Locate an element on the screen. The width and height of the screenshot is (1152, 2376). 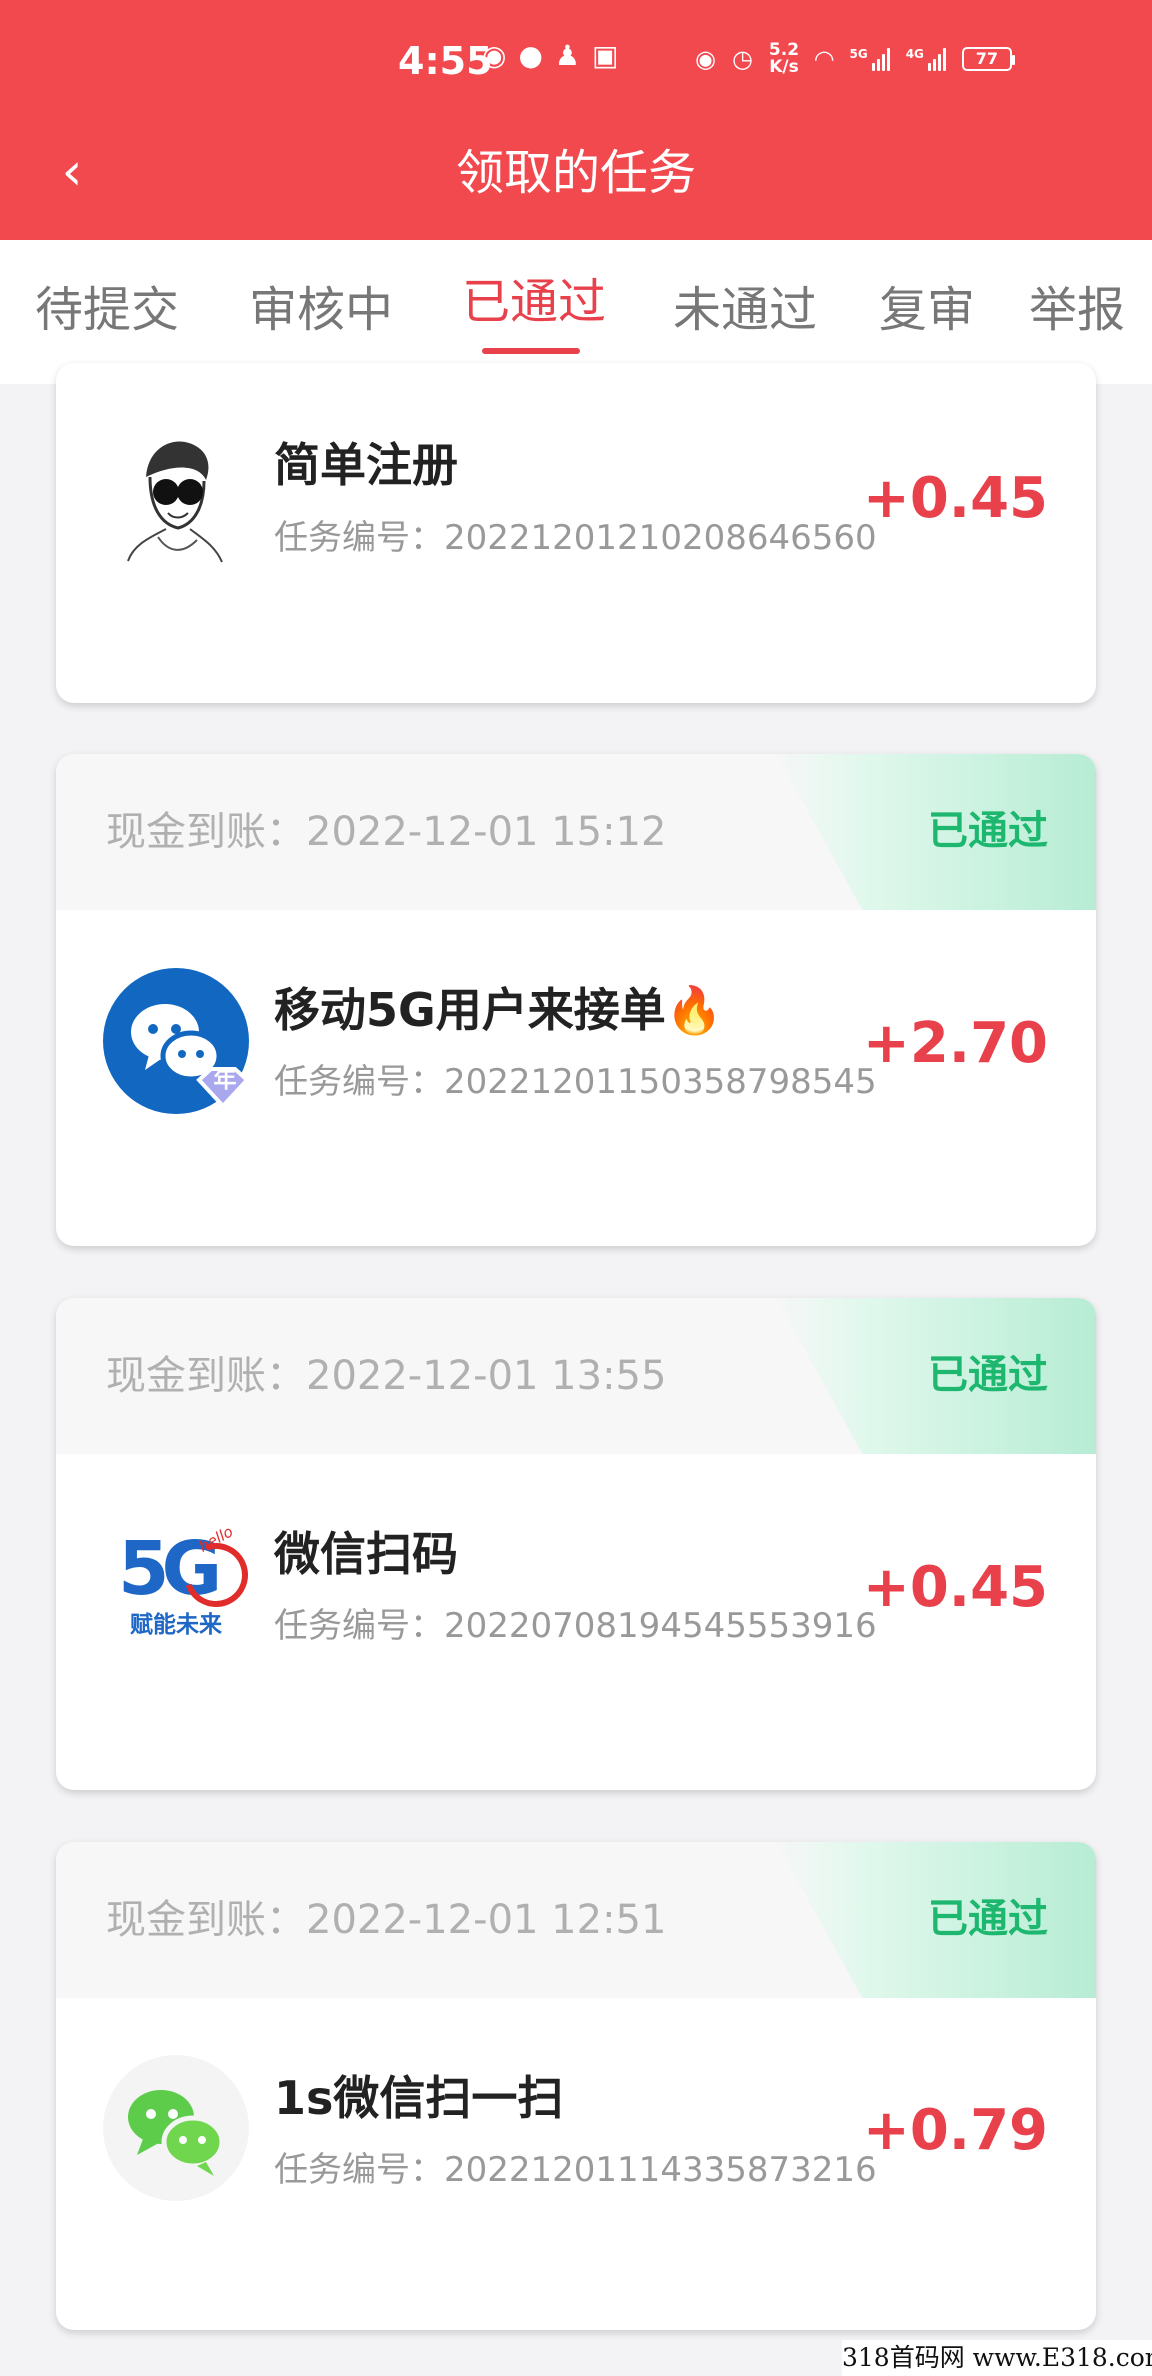
task-name: 简单注册 is located at coordinates (366, 465).